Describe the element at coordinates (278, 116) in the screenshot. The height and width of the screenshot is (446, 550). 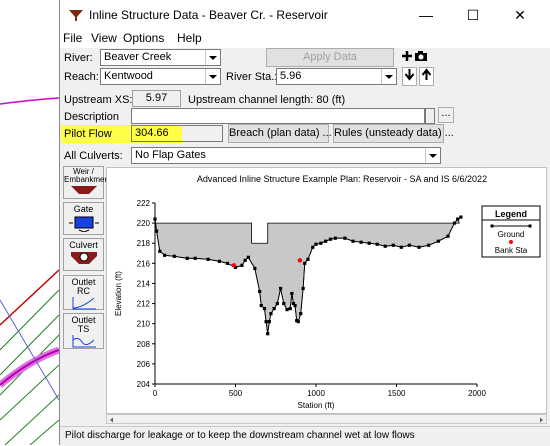
I see `description-input` at that location.